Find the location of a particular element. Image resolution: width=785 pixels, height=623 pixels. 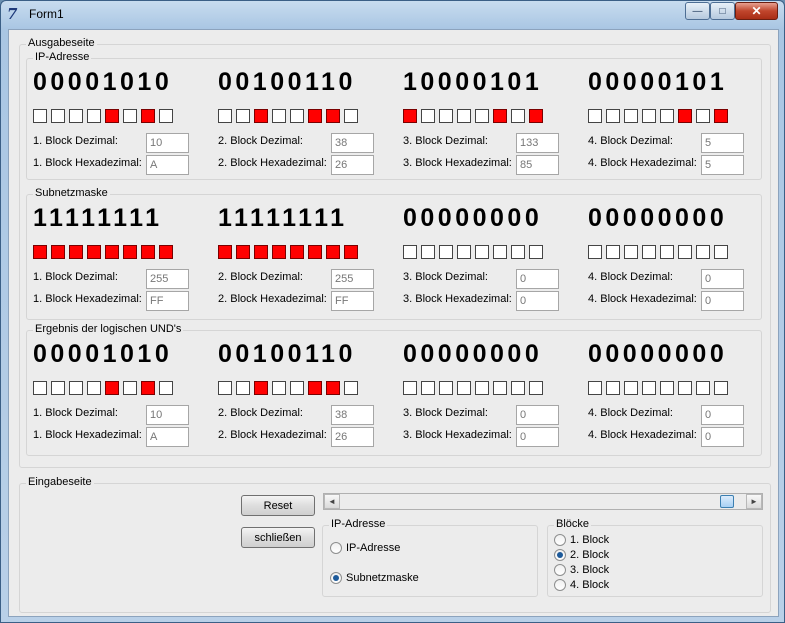

radio-subnet-mask: Subnetzmaske is located at coordinates (374, 578).